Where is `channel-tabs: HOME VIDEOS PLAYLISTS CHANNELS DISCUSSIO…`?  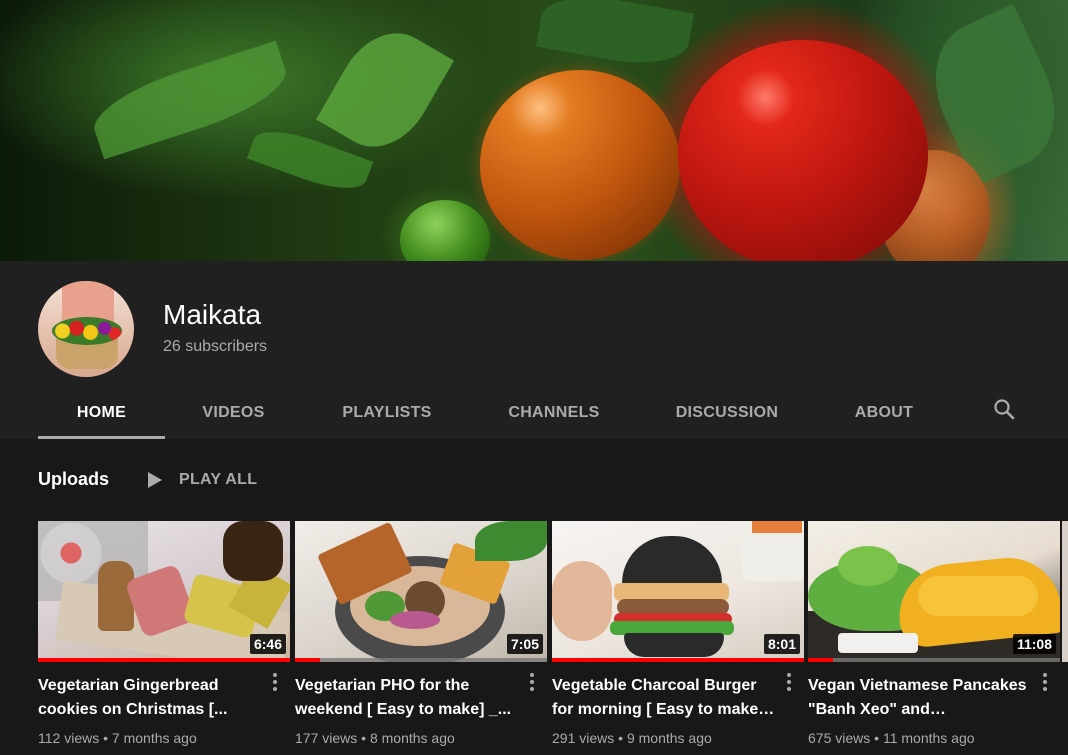
channel-tabs: HOME VIDEOS PLAYLISTS CHANNELS DISCUSSIO… is located at coordinates (494, 412).